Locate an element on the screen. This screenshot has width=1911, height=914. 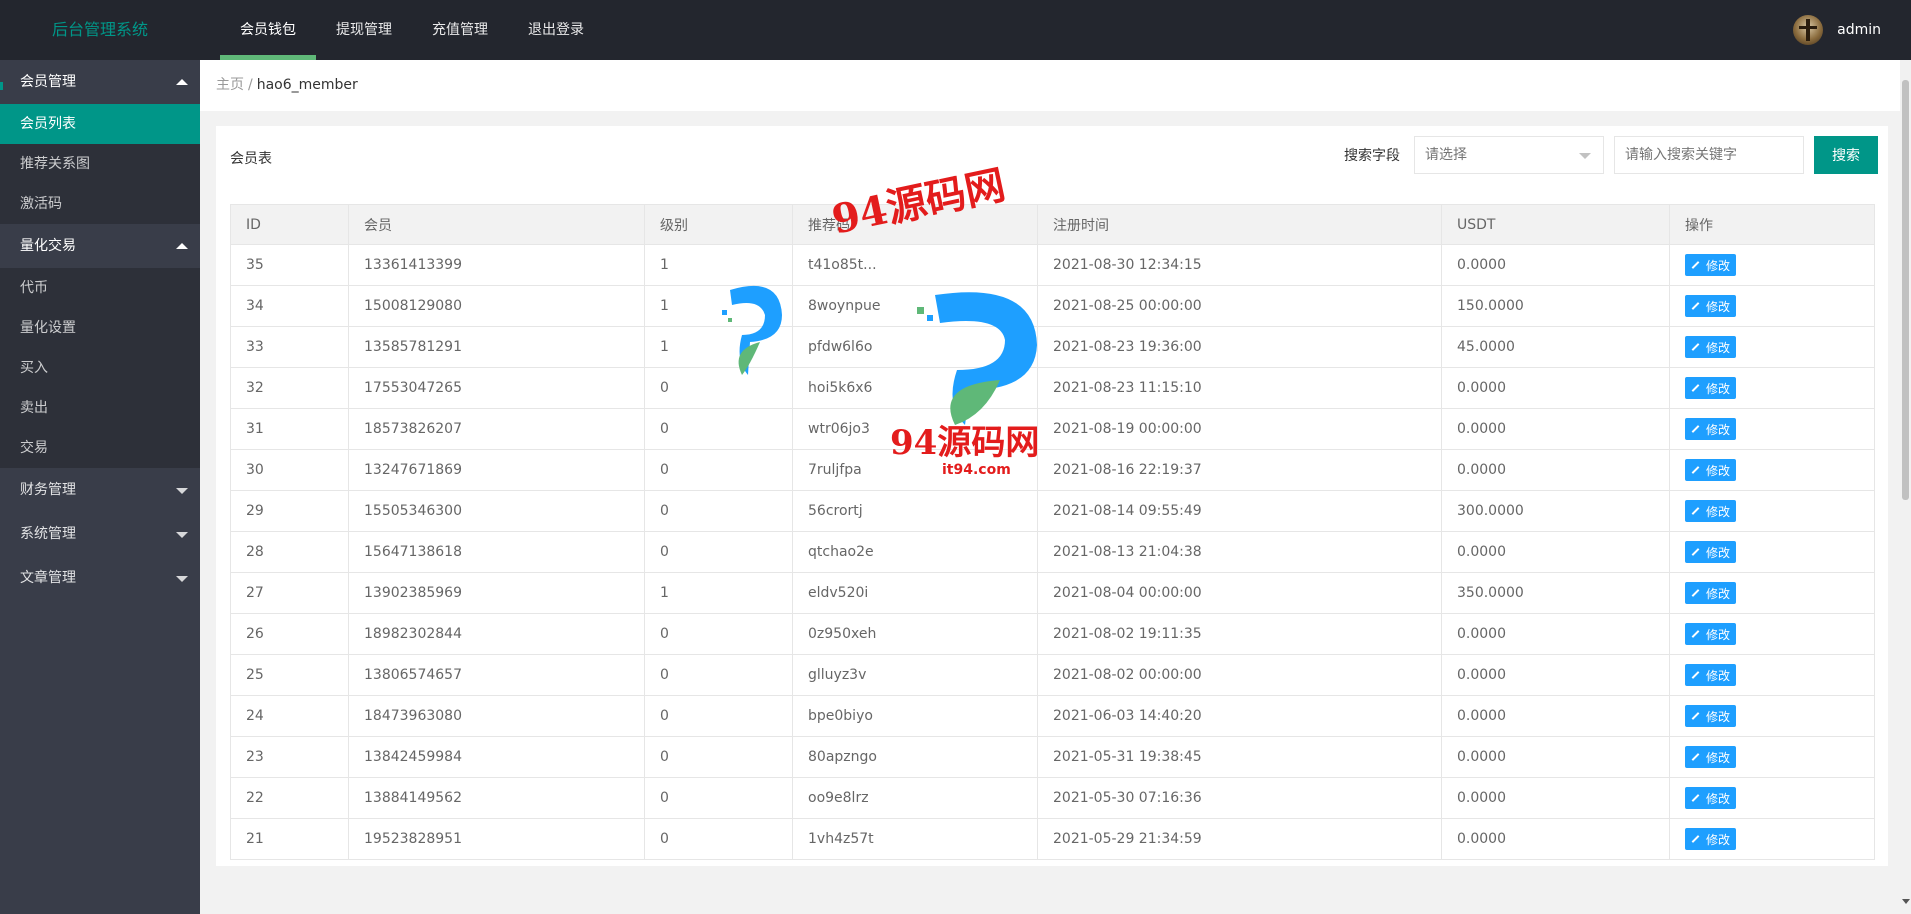
table-cell: 0z950xeh is located at coordinates (915, 634).